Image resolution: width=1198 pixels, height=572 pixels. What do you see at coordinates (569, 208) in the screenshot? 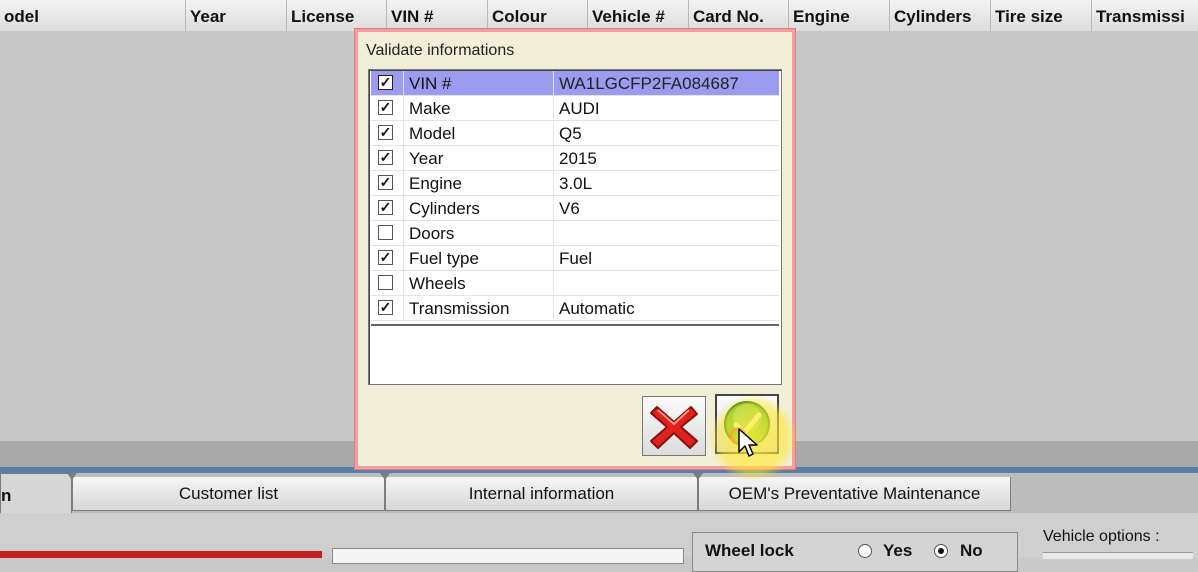
I see `field-value: V6` at bounding box center [569, 208].